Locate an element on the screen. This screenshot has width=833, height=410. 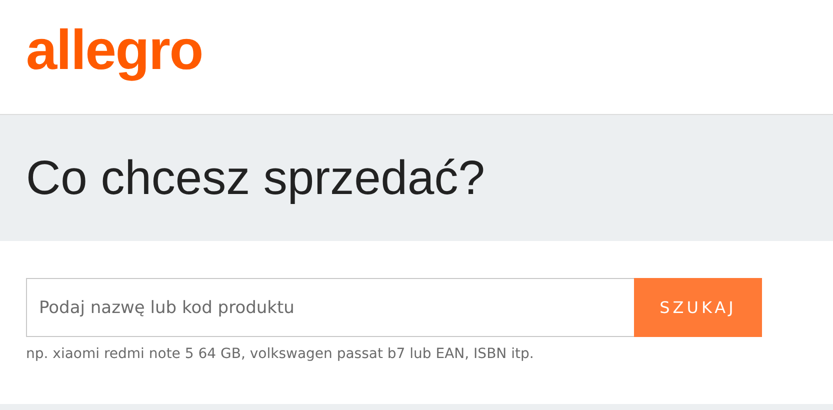
search-field: Podaj nazwę lub kod produktu is located at coordinates (330, 307).